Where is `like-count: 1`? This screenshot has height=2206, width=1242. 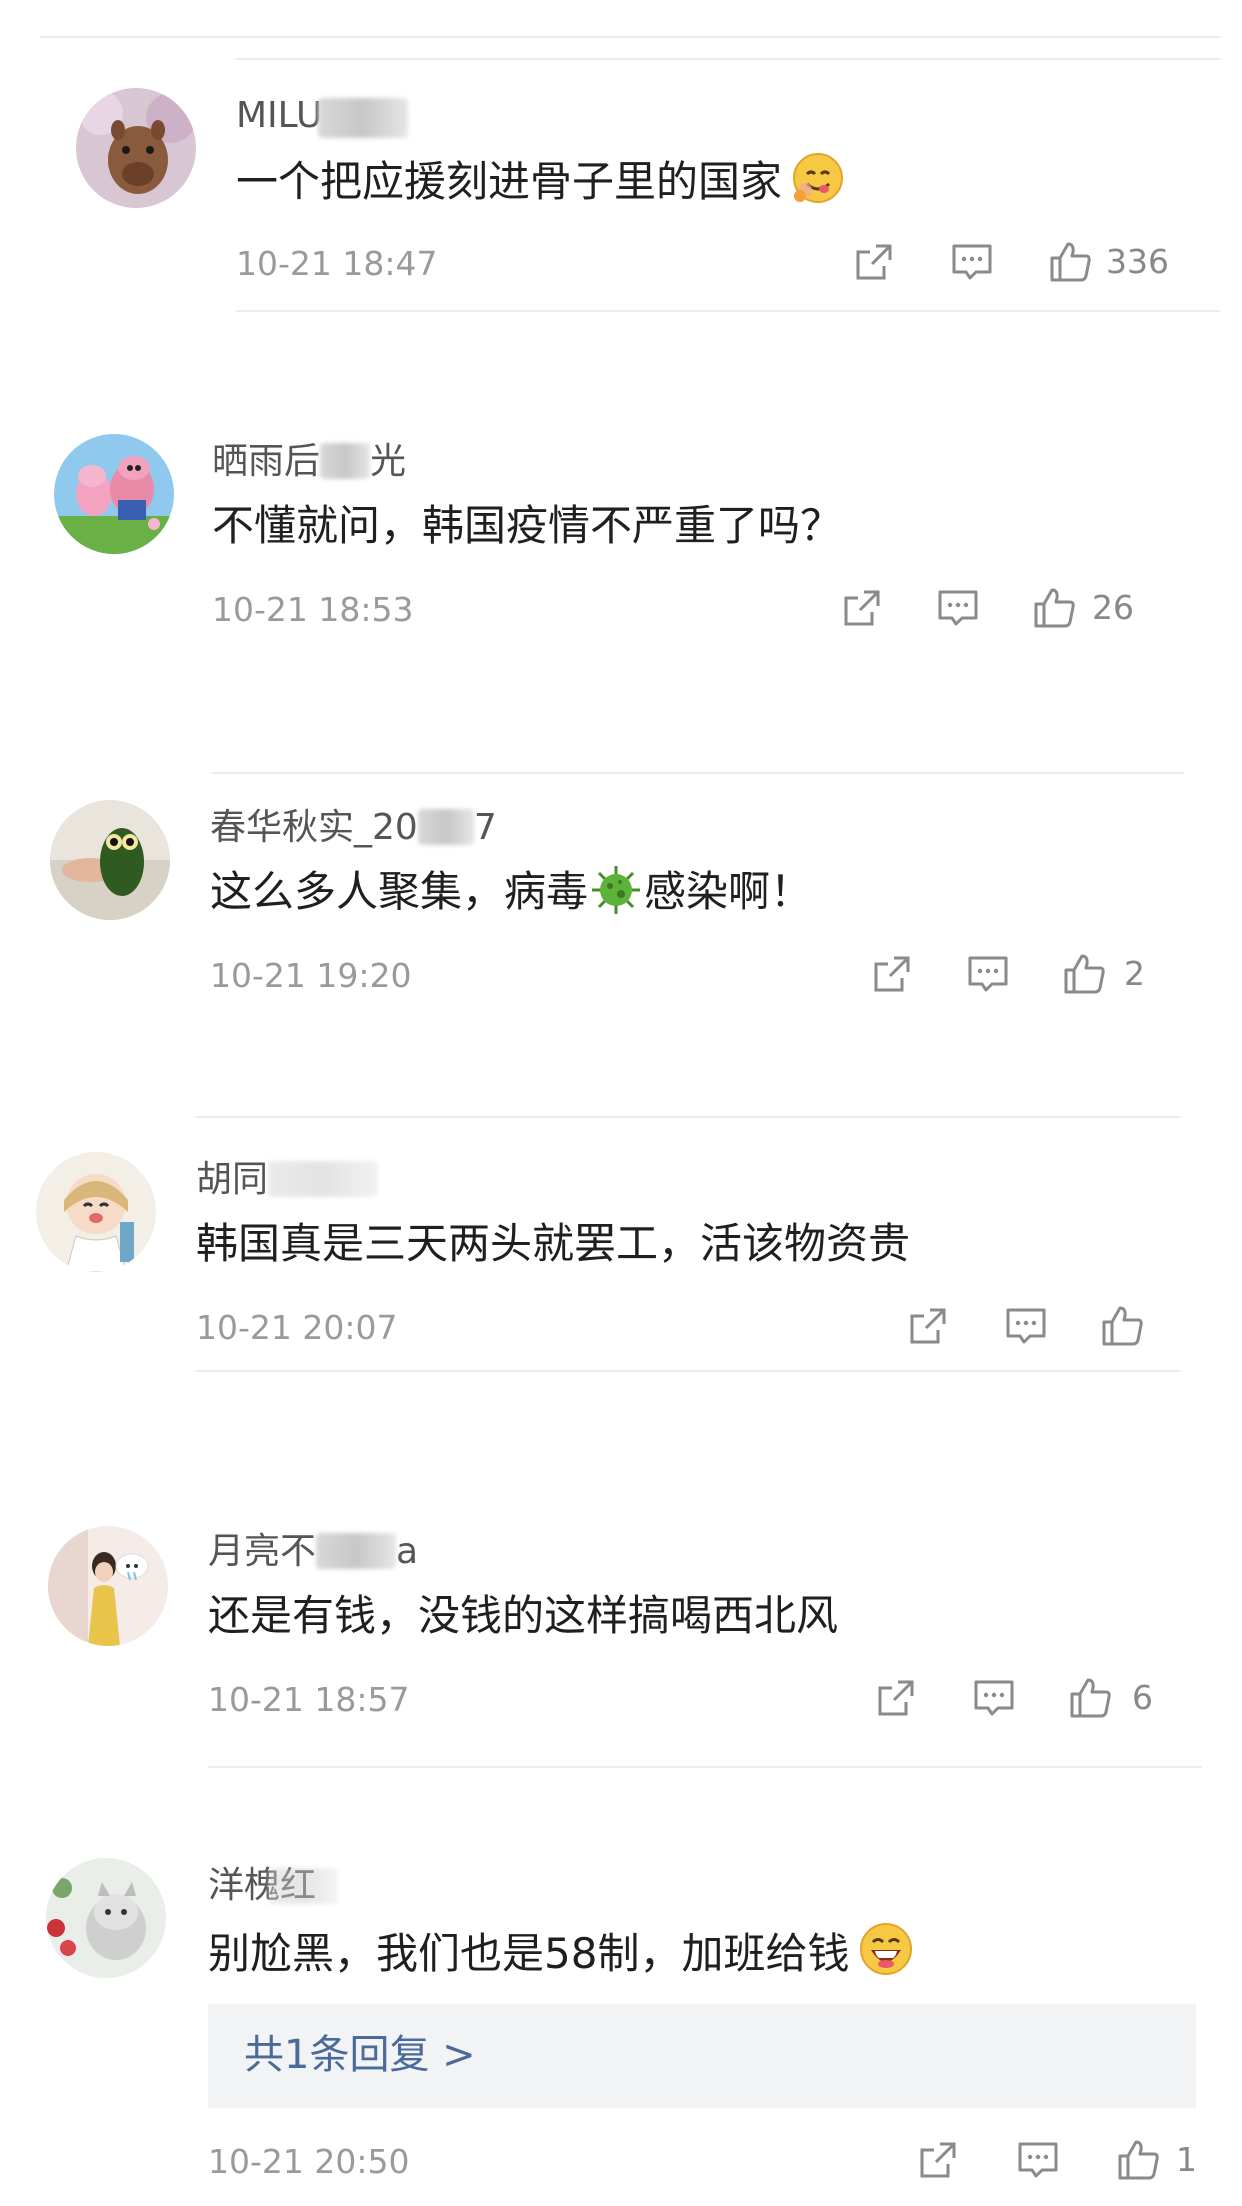 like-count: 1 is located at coordinates (1186, 2159).